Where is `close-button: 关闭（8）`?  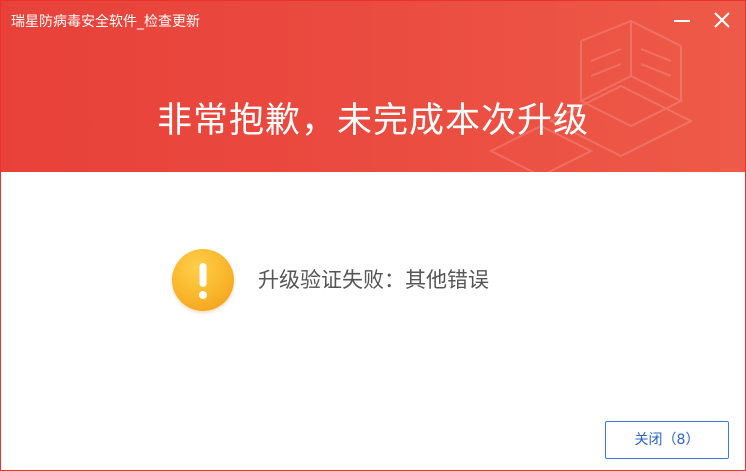 close-button: 关闭（8） is located at coordinates (667, 440).